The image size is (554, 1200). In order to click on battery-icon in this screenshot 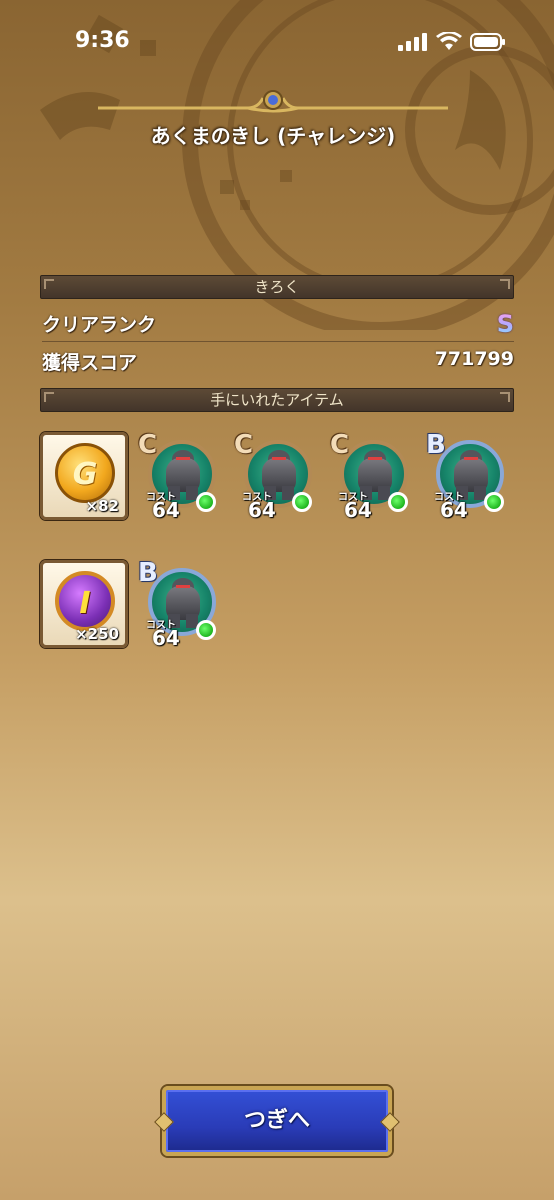, I will do `click(487, 42)`.